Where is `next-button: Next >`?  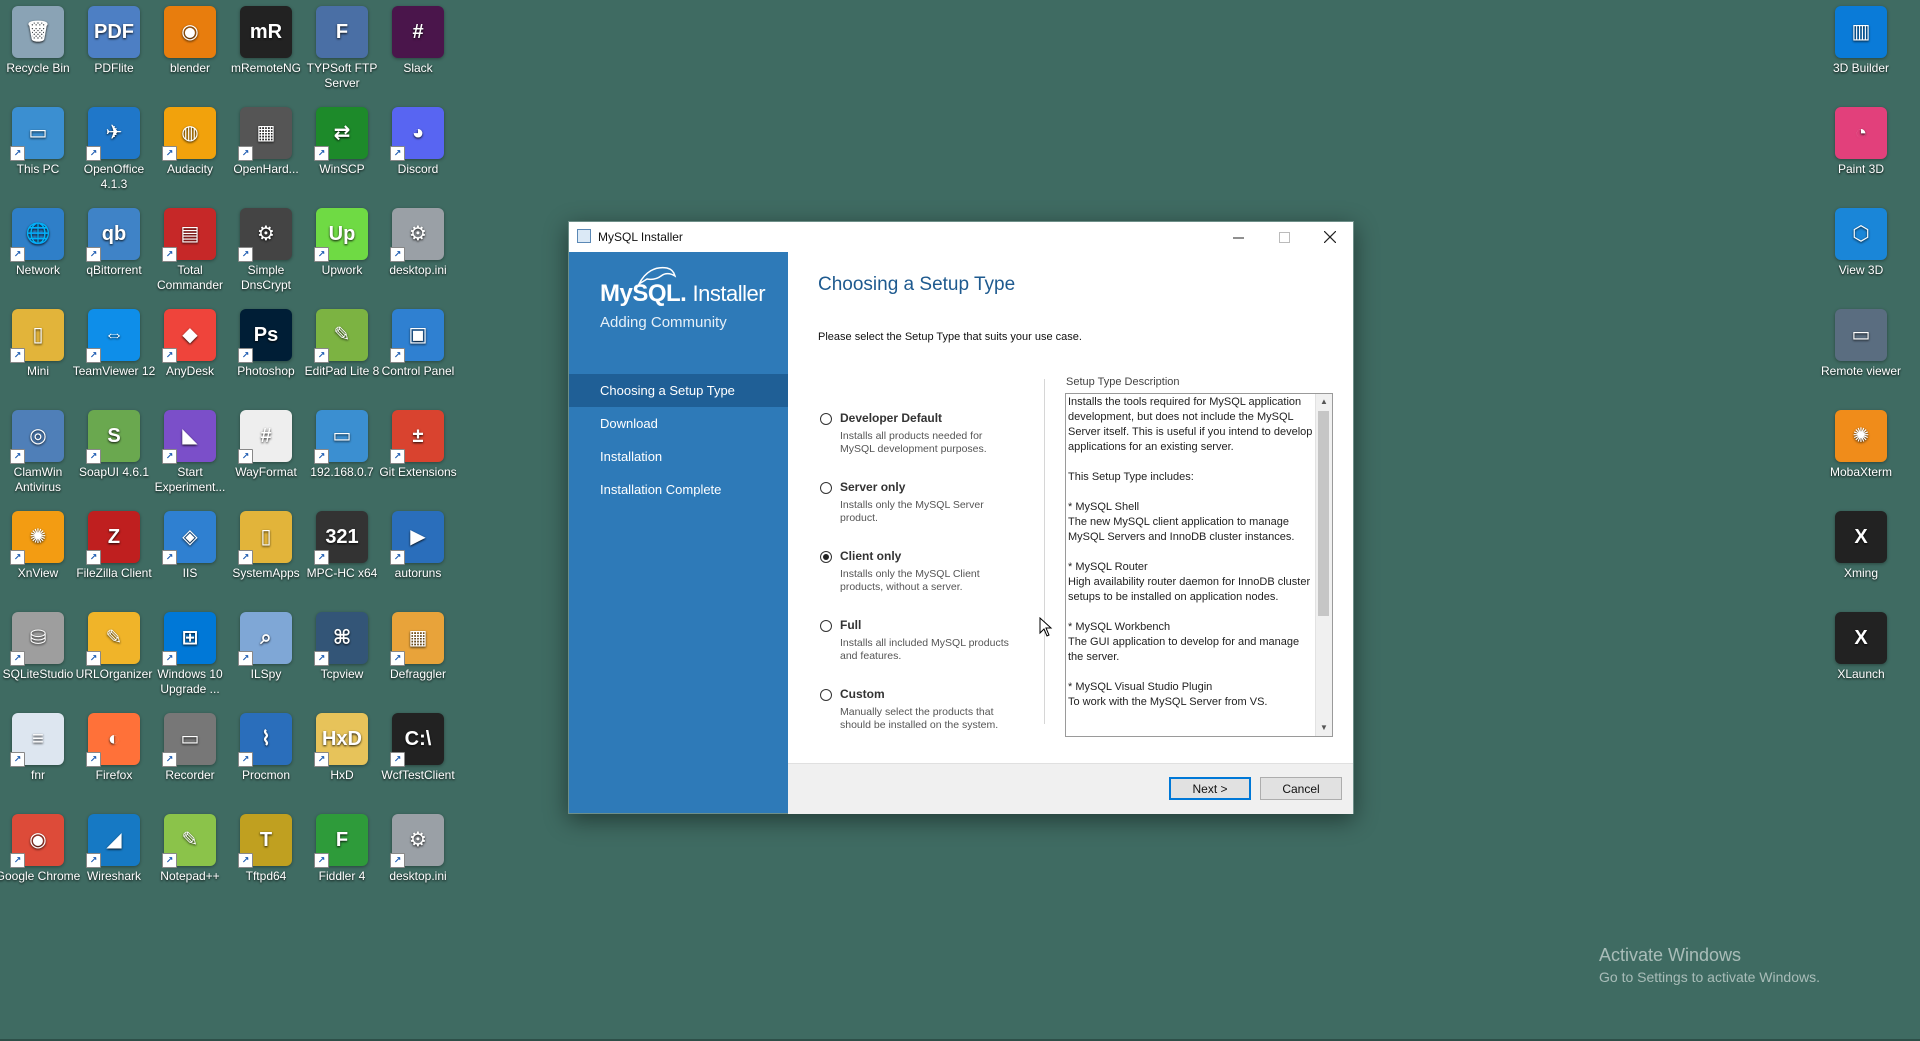 next-button: Next > is located at coordinates (1210, 788).